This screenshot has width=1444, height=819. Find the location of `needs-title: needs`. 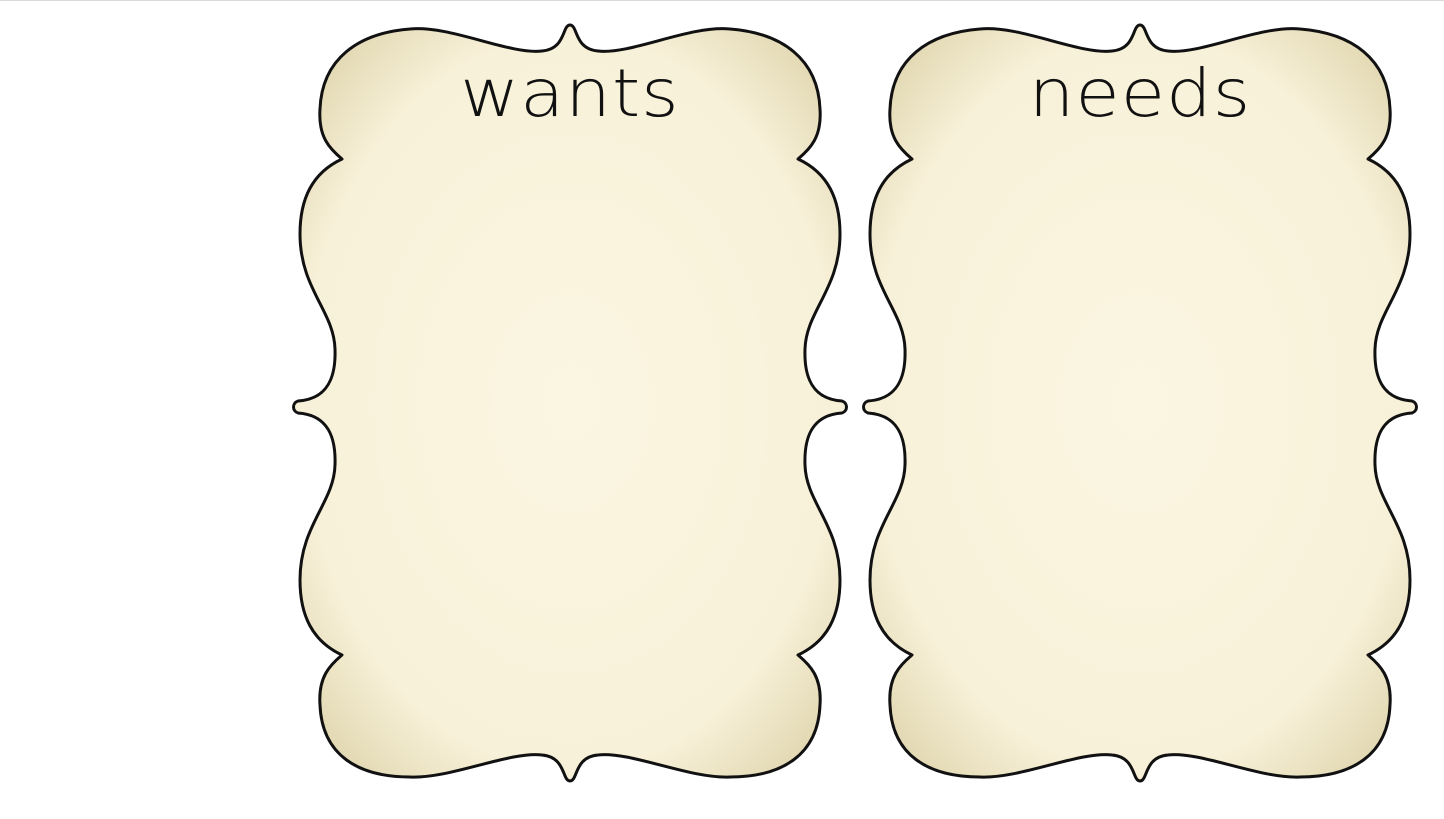

needs-title: needs is located at coordinates (1140, 93).